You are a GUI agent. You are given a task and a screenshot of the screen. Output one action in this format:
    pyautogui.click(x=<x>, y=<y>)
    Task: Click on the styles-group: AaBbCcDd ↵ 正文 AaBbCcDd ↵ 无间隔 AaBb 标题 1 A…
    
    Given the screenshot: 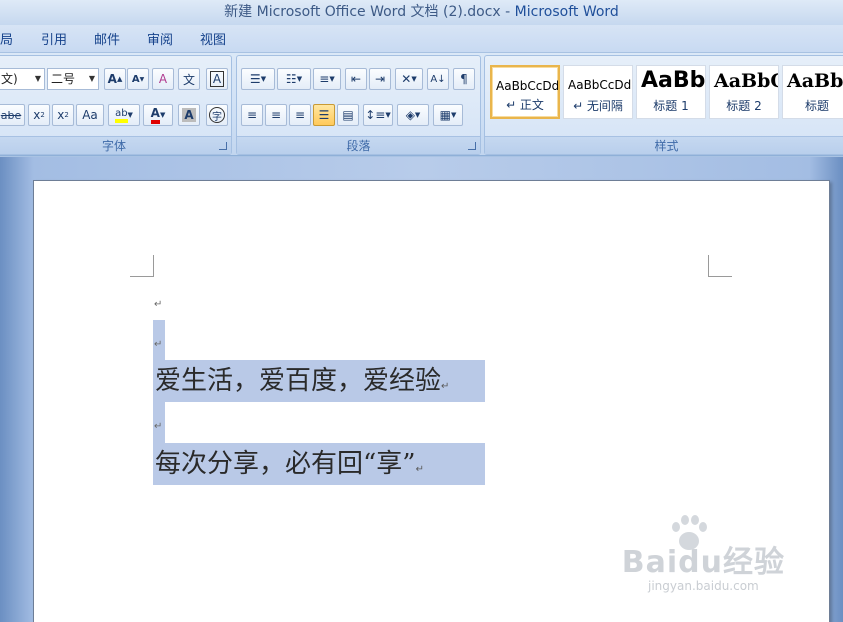 What is the action you would take?
    pyautogui.click(x=663, y=105)
    